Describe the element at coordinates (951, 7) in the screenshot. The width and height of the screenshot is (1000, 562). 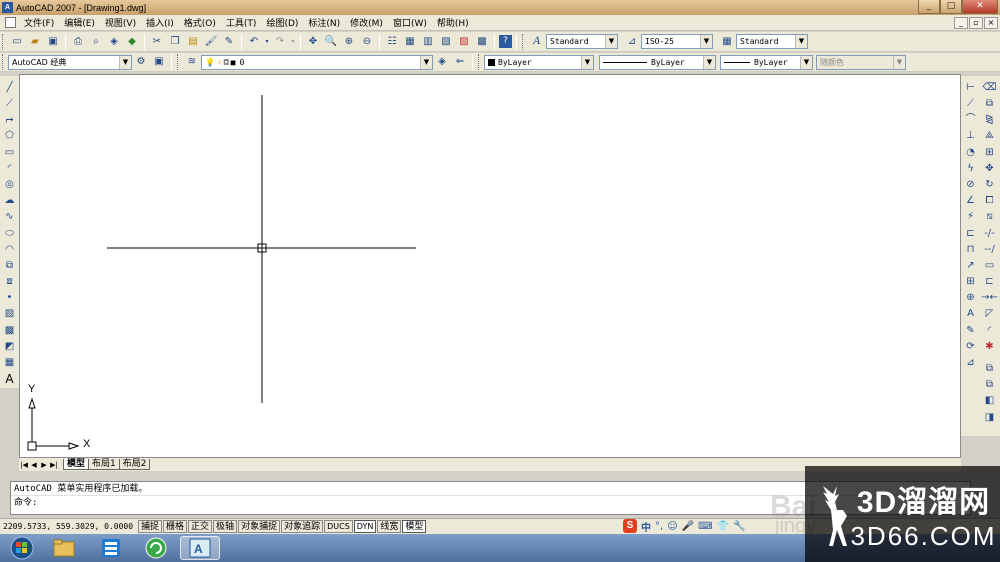
I see `restore-button: □` at that location.